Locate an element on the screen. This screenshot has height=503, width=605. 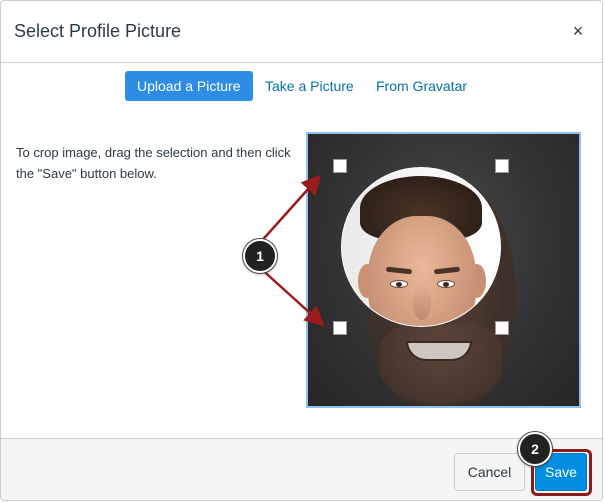
cancel-button: Cancel is located at coordinates (489, 472).